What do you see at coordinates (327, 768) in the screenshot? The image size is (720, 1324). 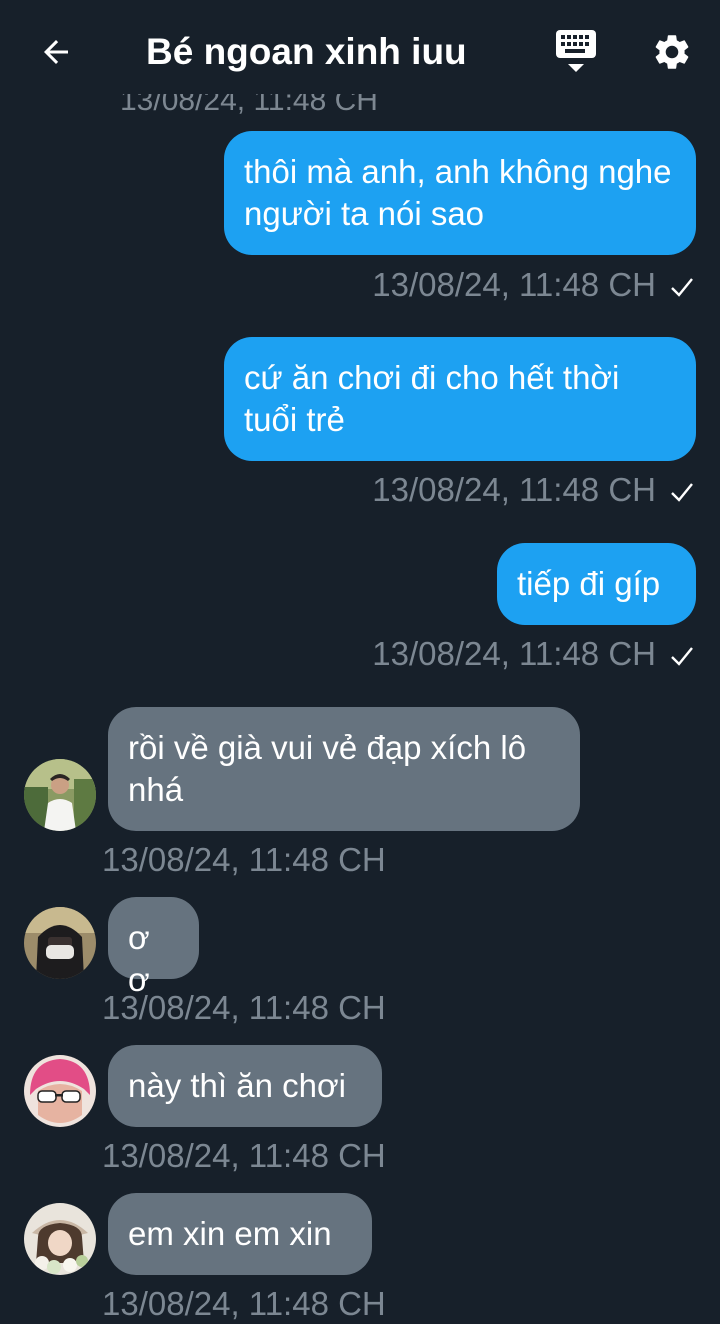 I see `message-text: rồi về già vui vẻ đạp xích lô nhá` at bounding box center [327, 768].